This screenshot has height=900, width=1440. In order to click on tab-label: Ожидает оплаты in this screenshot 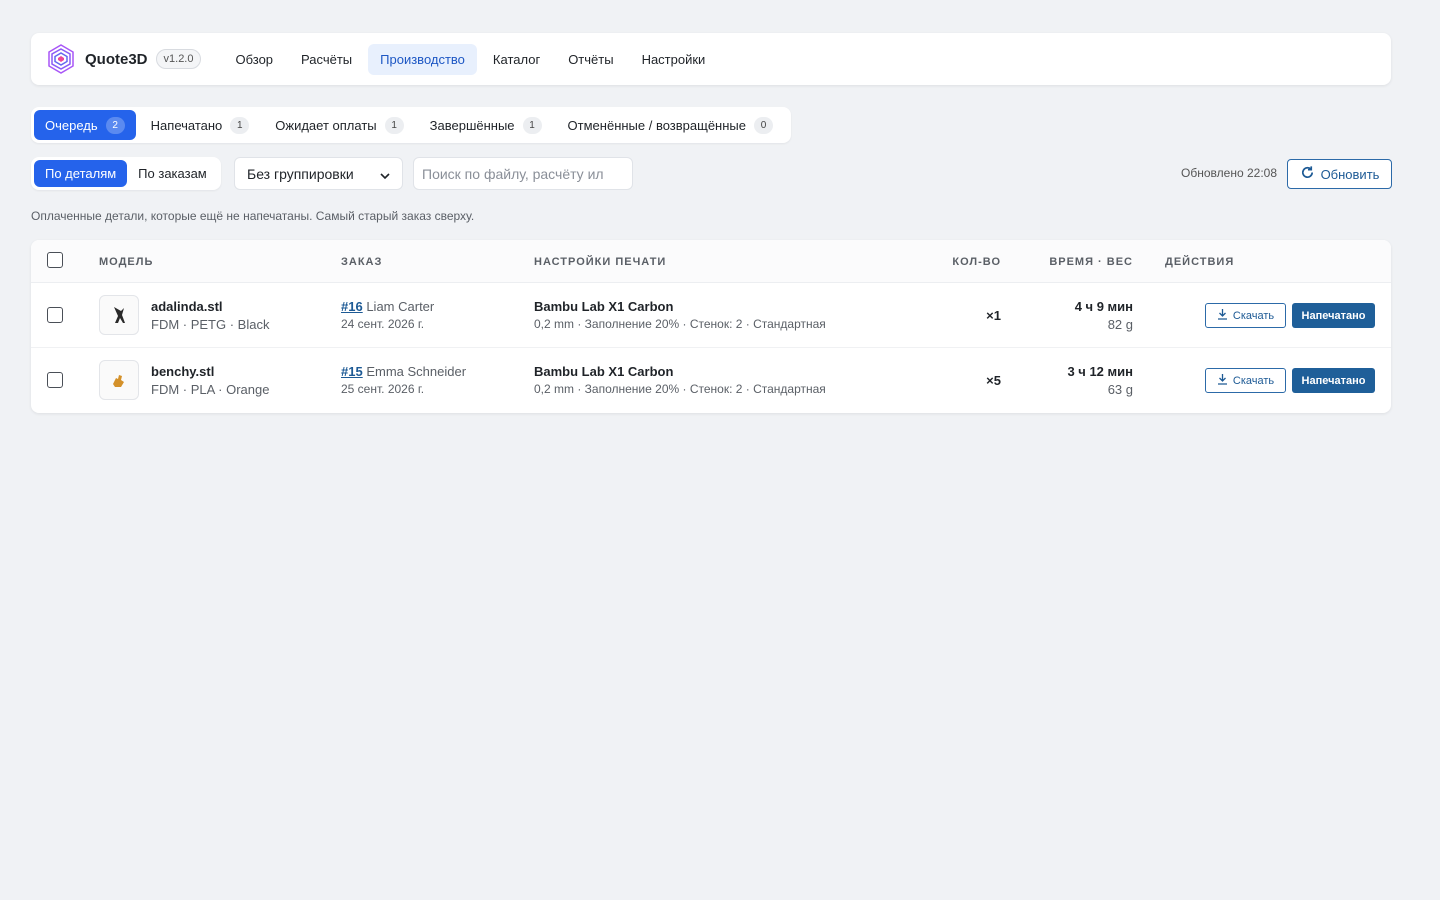, I will do `click(326, 125)`.